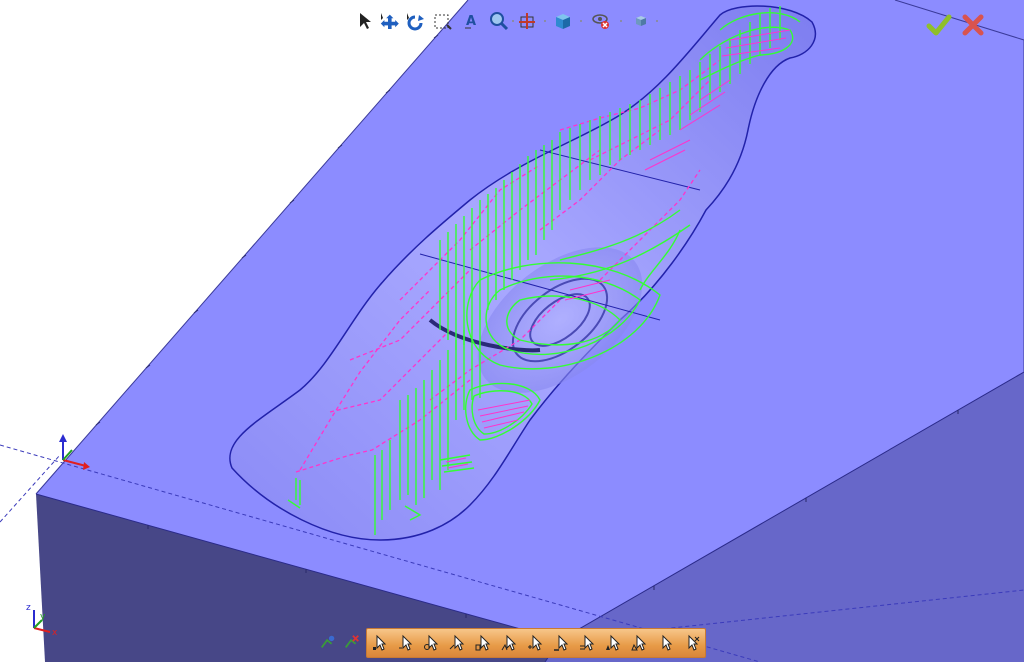 The image size is (1024, 662). Describe the element at coordinates (601, 21) in the screenshot. I see `visibility-icon` at that location.